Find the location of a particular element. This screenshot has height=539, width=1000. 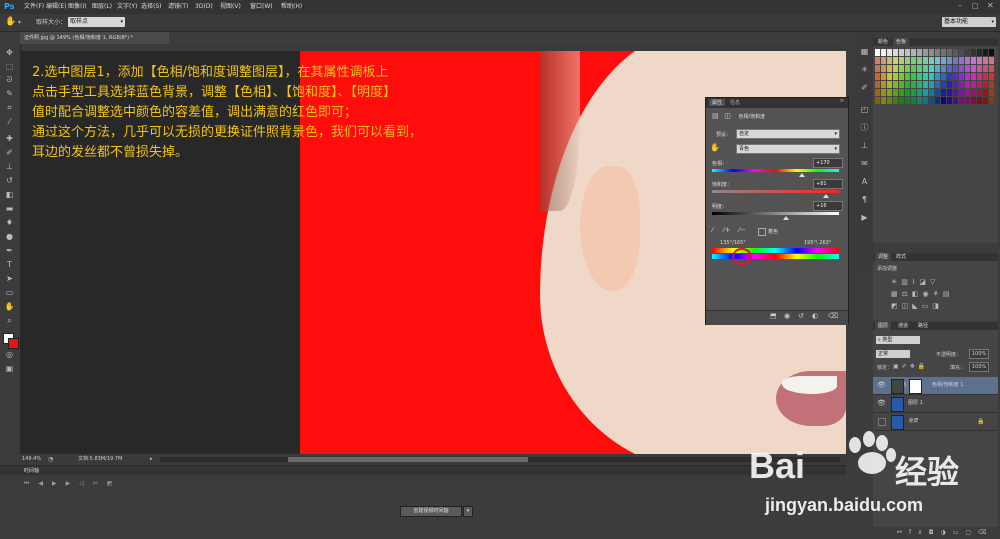

channel-select: 青色 ▾ is located at coordinates (788, 149).